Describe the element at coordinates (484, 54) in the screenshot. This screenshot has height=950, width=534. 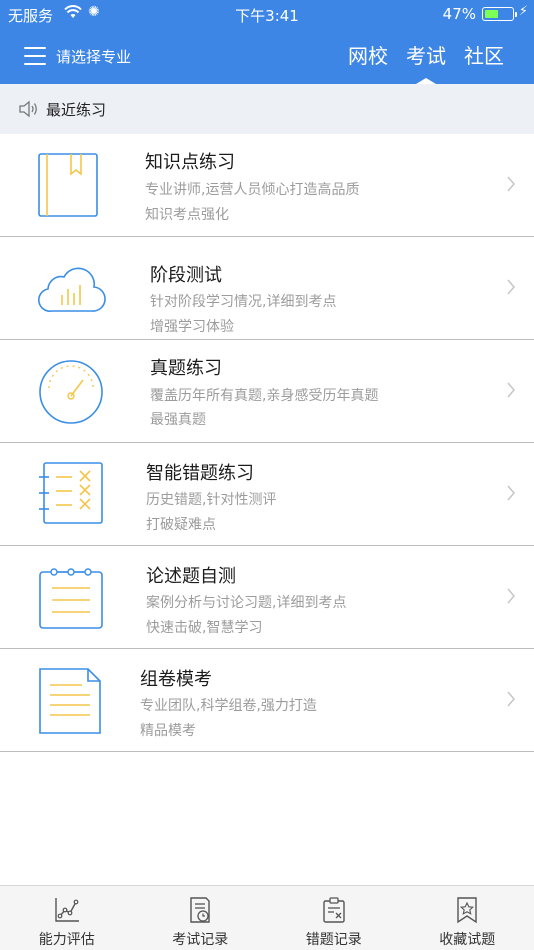
I see `tab-community: 社区` at that location.